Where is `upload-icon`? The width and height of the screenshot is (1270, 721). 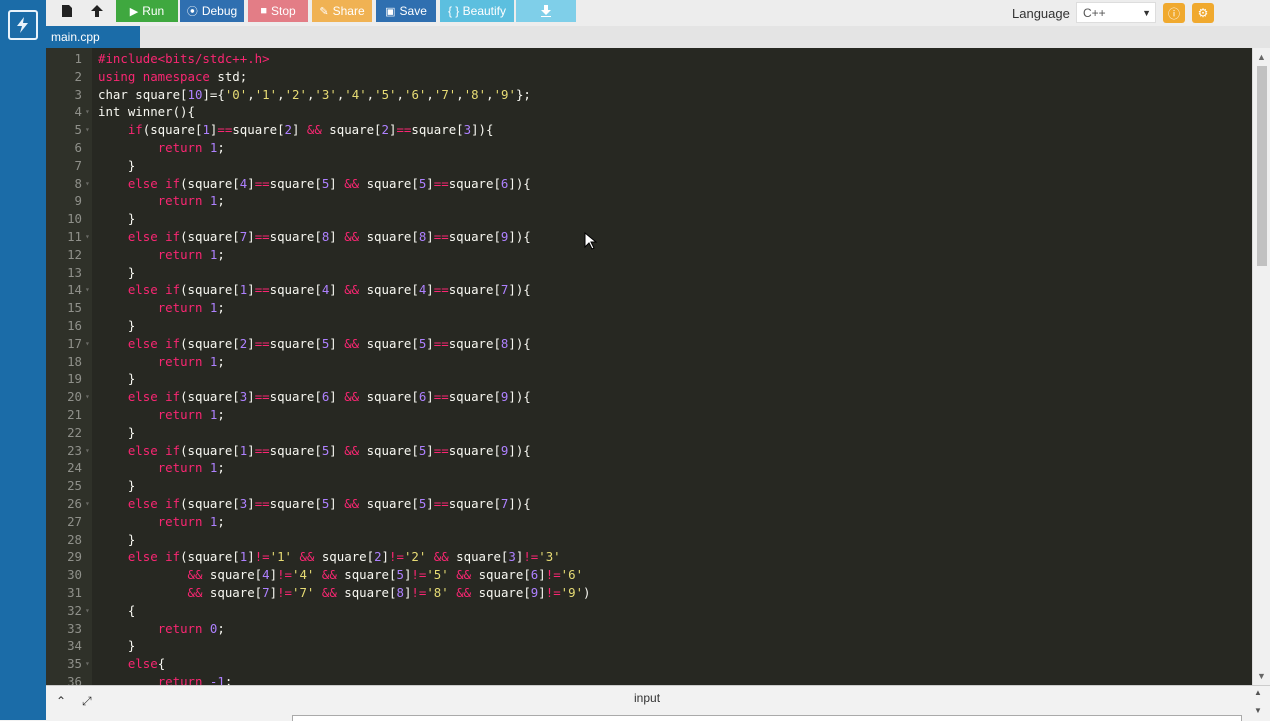 upload-icon is located at coordinates (97, 11).